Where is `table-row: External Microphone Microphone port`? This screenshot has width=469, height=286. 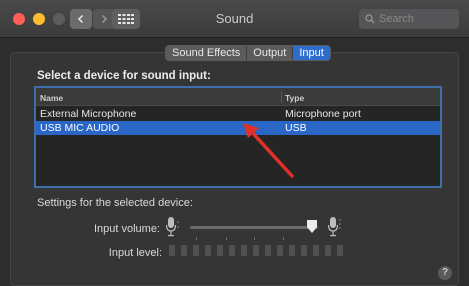 table-row: External Microphone Microphone port is located at coordinates (238, 114).